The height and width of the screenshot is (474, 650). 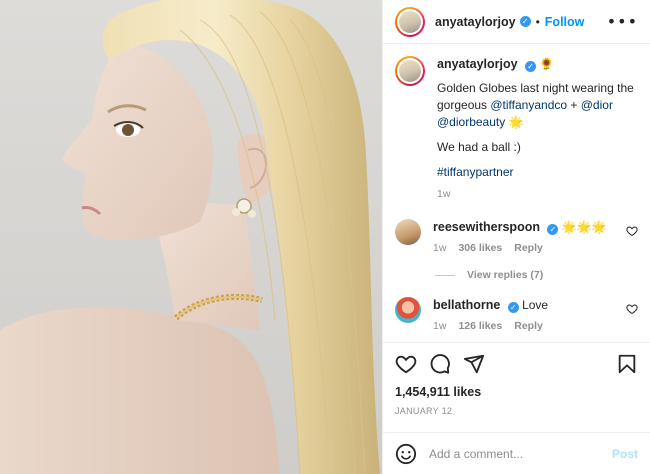 I want to click on sunflower-emoji: 🌻, so click(x=547, y=64).